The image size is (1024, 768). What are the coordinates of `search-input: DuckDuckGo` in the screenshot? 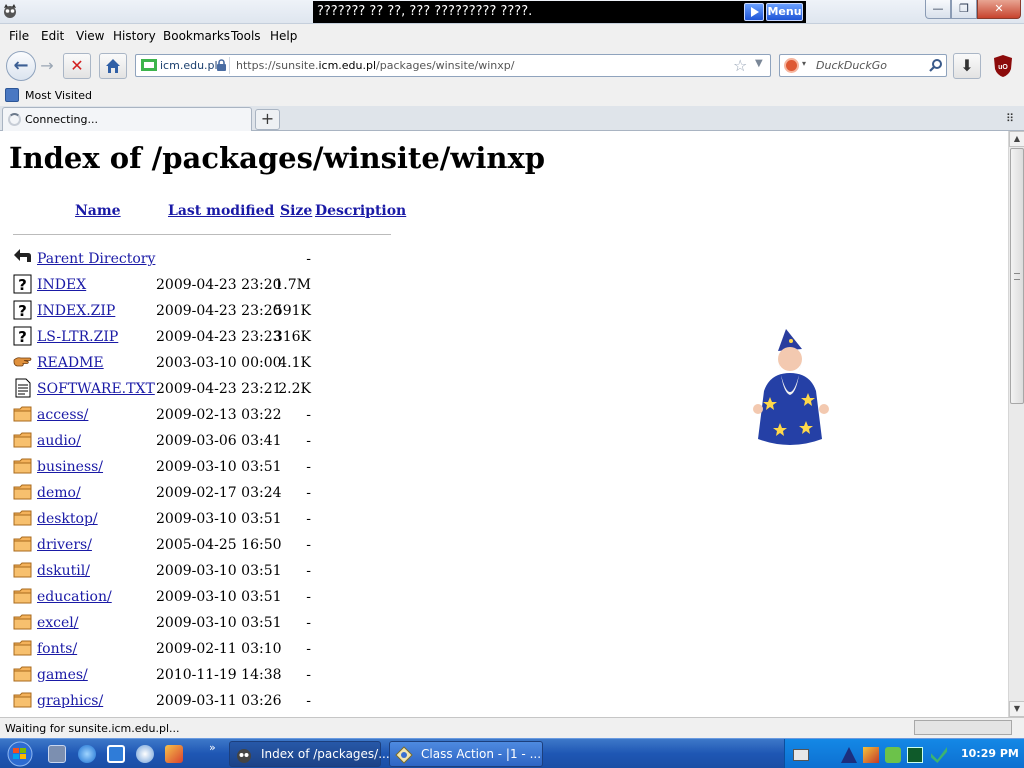 It's located at (851, 65).